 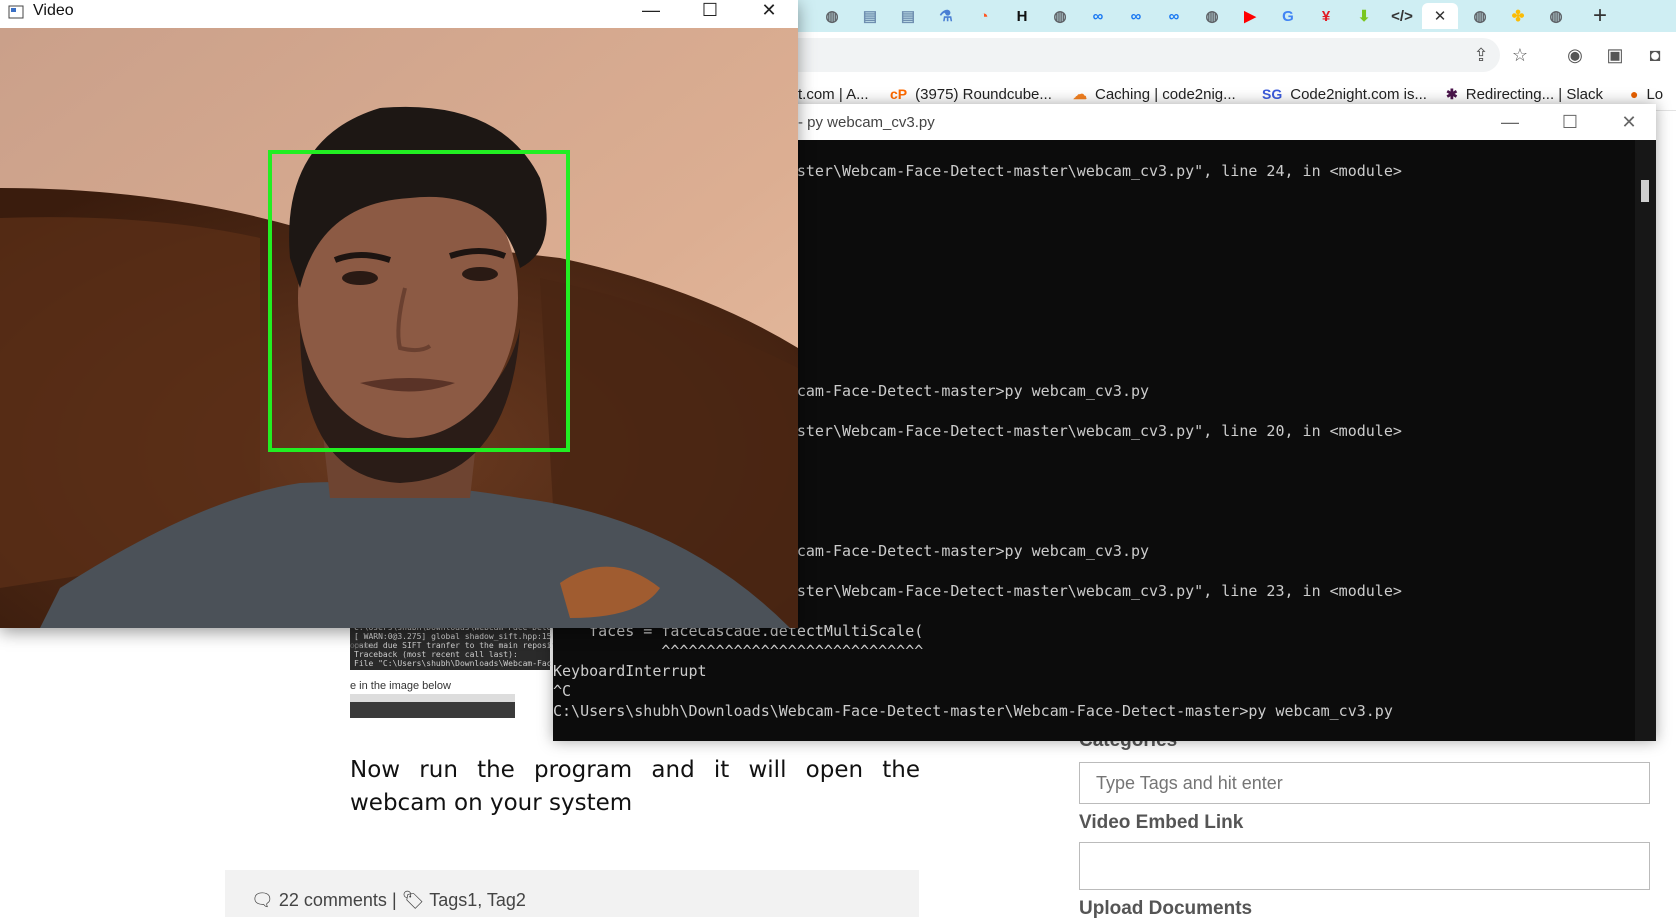 I want to click on flask-icon: ⚗, so click(x=946, y=16).